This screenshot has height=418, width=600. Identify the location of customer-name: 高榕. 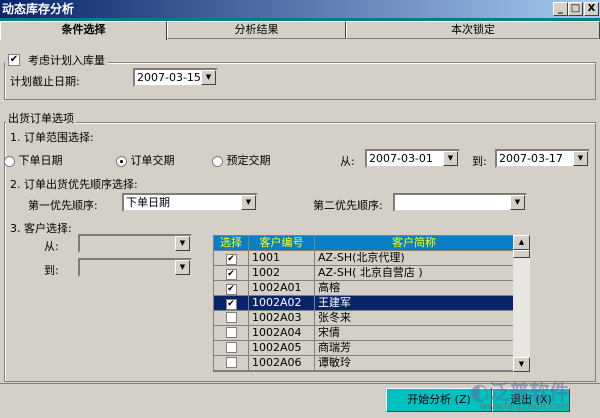
(414, 288).